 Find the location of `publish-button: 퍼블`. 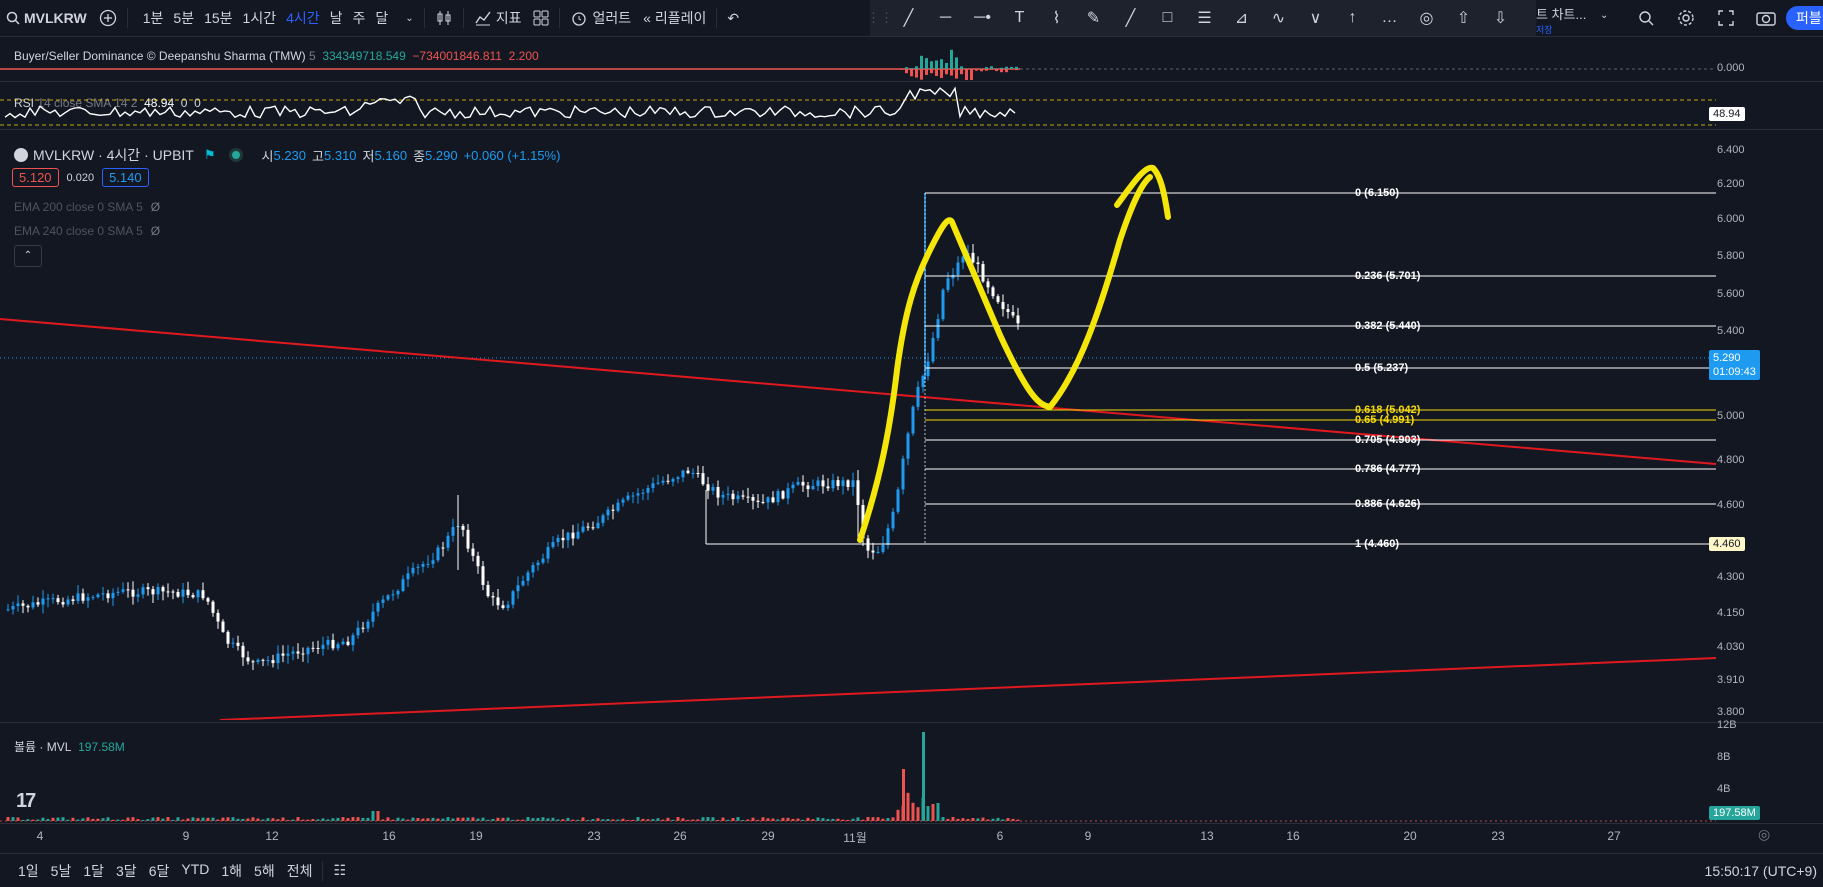

publish-button: 퍼블 is located at coordinates (1804, 18).